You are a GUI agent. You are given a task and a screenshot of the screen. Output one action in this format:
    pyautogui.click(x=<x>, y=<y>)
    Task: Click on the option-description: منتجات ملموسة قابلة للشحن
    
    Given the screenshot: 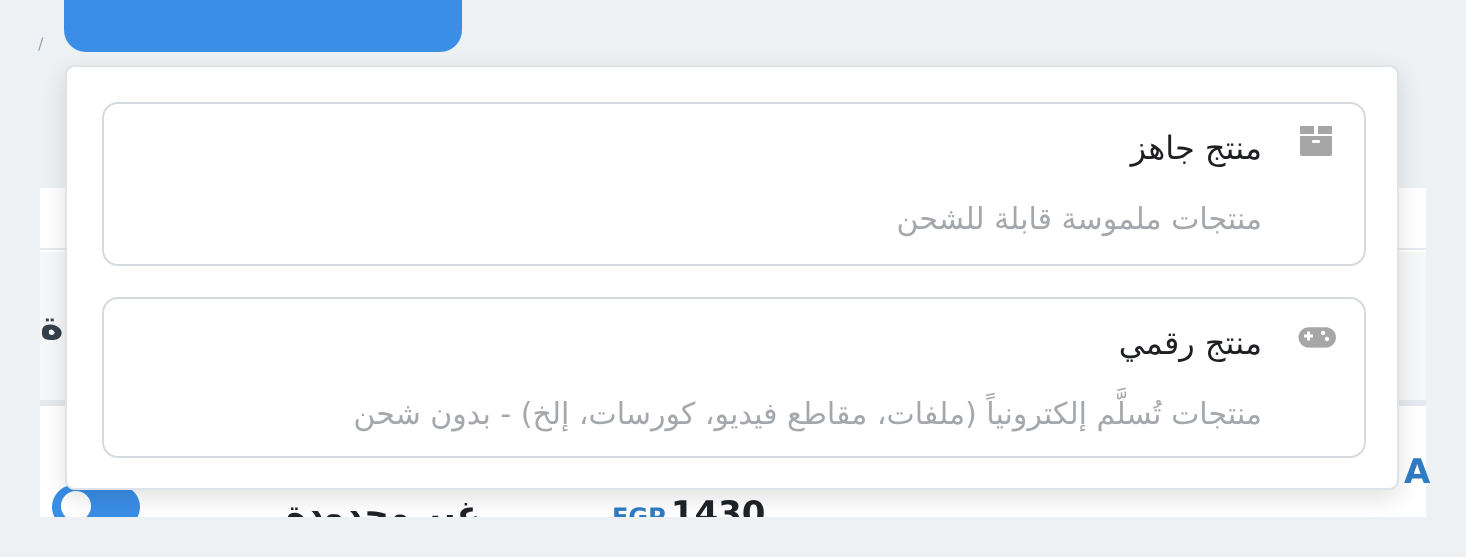 What is the action you would take?
    pyautogui.click(x=1079, y=219)
    